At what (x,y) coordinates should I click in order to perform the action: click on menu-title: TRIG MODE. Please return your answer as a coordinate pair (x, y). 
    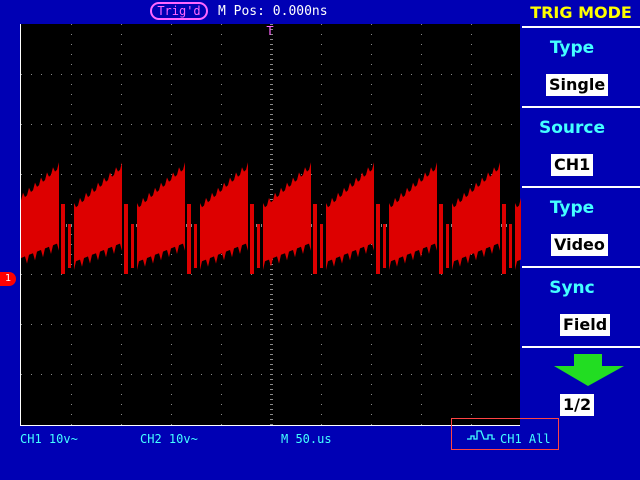
    Looking at the image, I should click on (581, 12).